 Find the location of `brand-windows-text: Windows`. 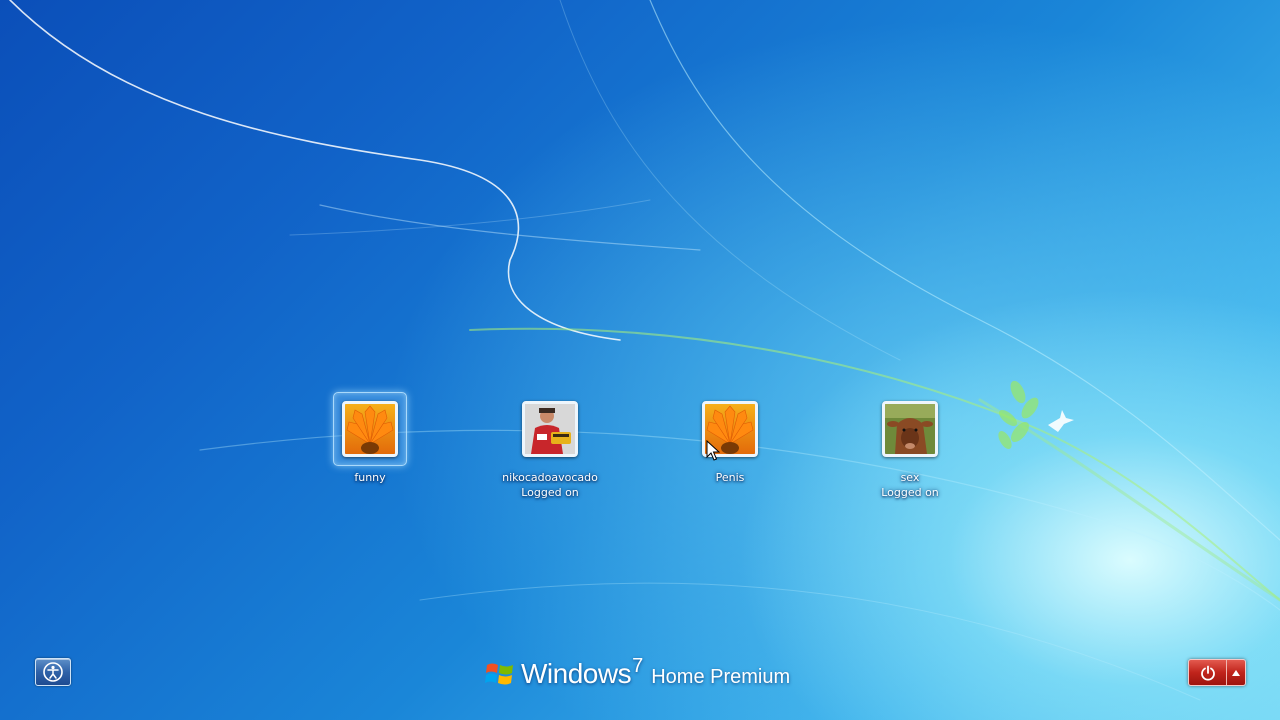

brand-windows-text: Windows is located at coordinates (576, 673).